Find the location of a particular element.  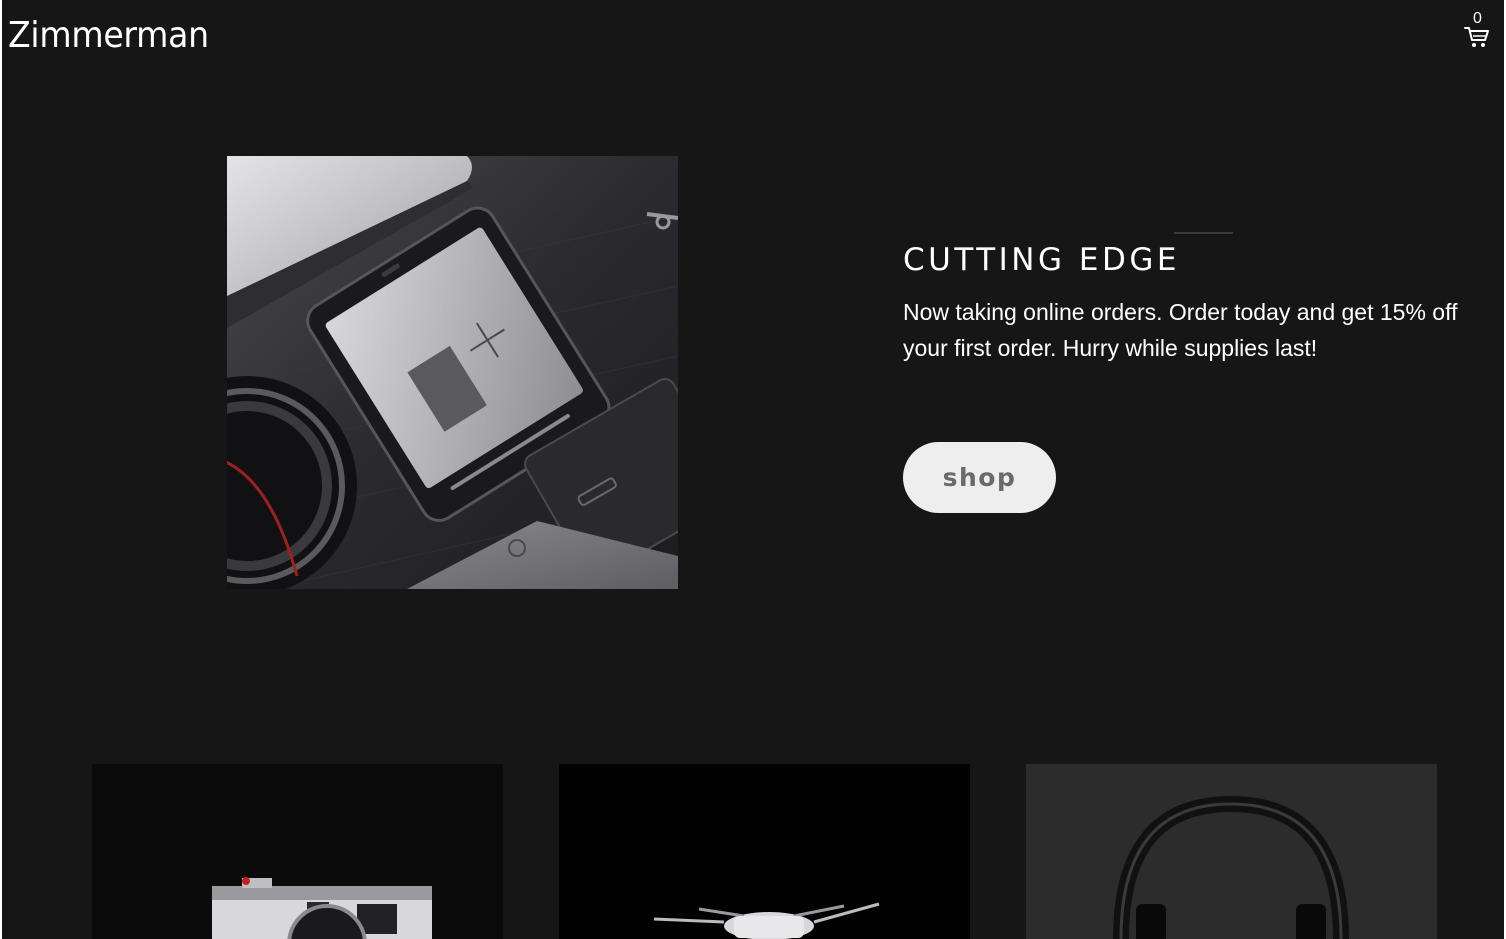

headphones-illustration is located at coordinates (1231, 851).